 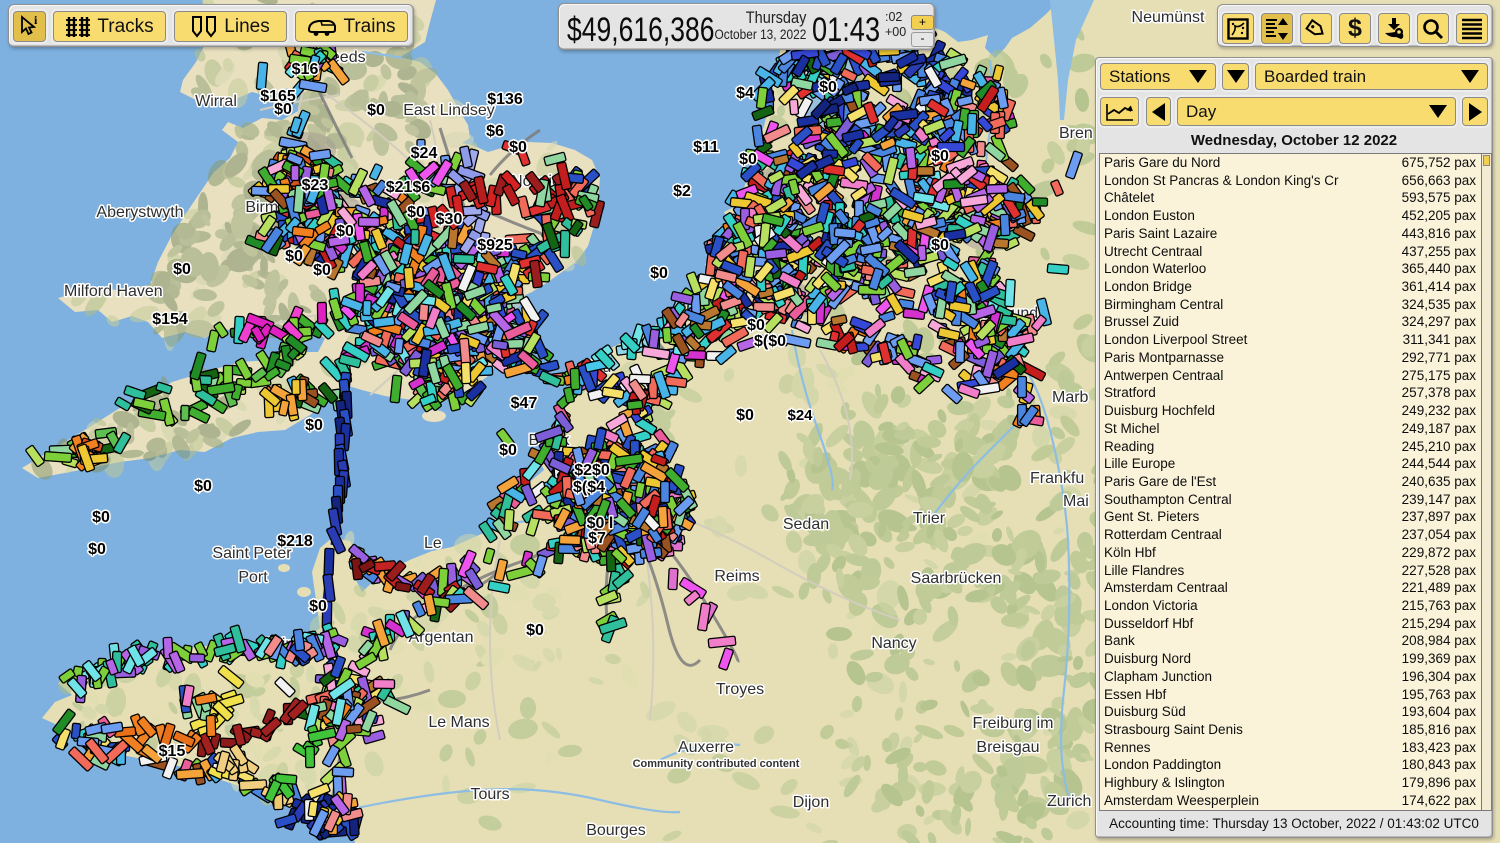 I want to click on svg-text: $218, so click(x=295, y=541).